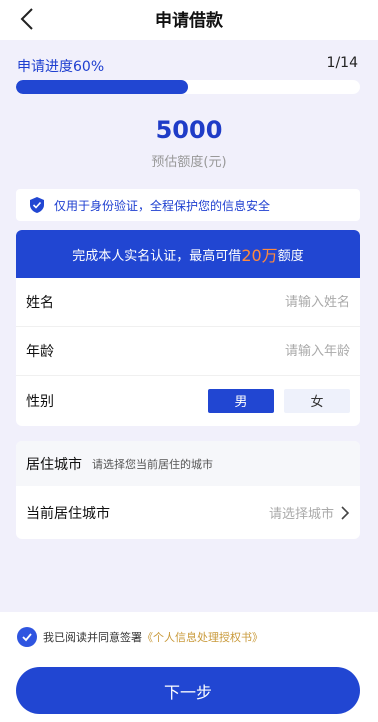 The image size is (378, 722). I want to click on security-notice-text: 仅用于身份验证，全程保护您的信息安全, so click(162, 205).